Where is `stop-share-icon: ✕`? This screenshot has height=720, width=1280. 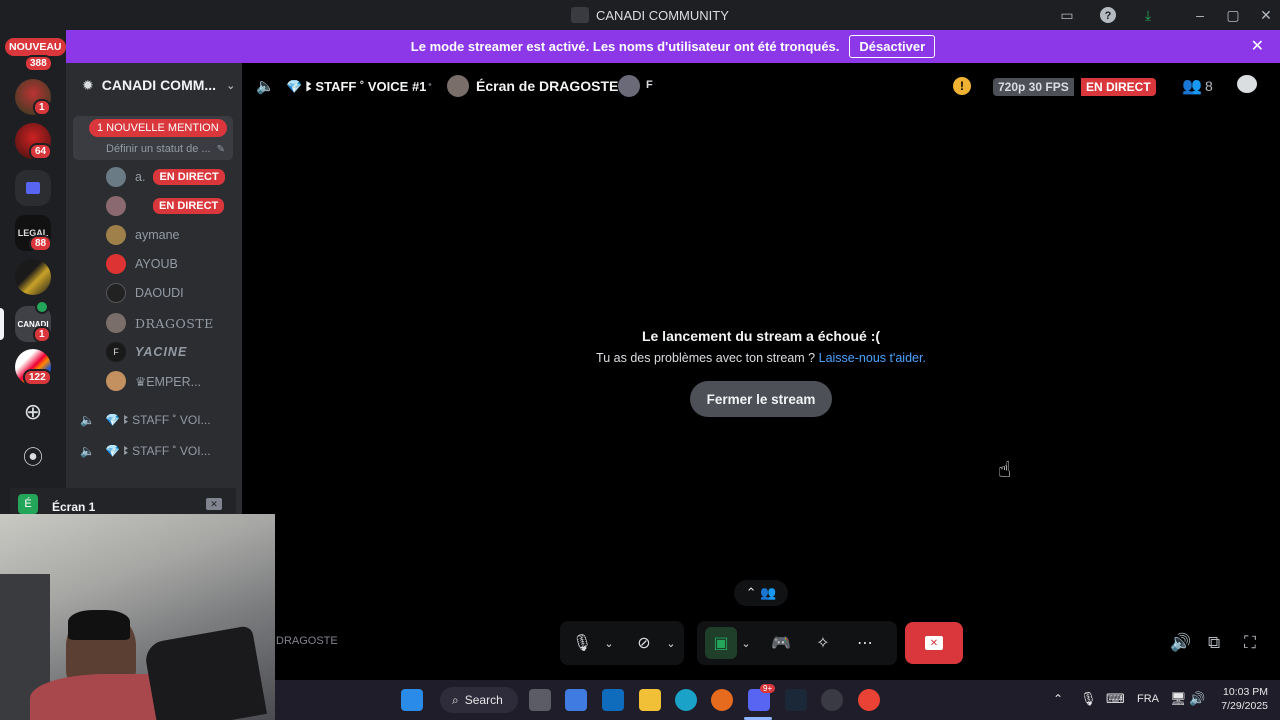 stop-share-icon: ✕ is located at coordinates (214, 504).